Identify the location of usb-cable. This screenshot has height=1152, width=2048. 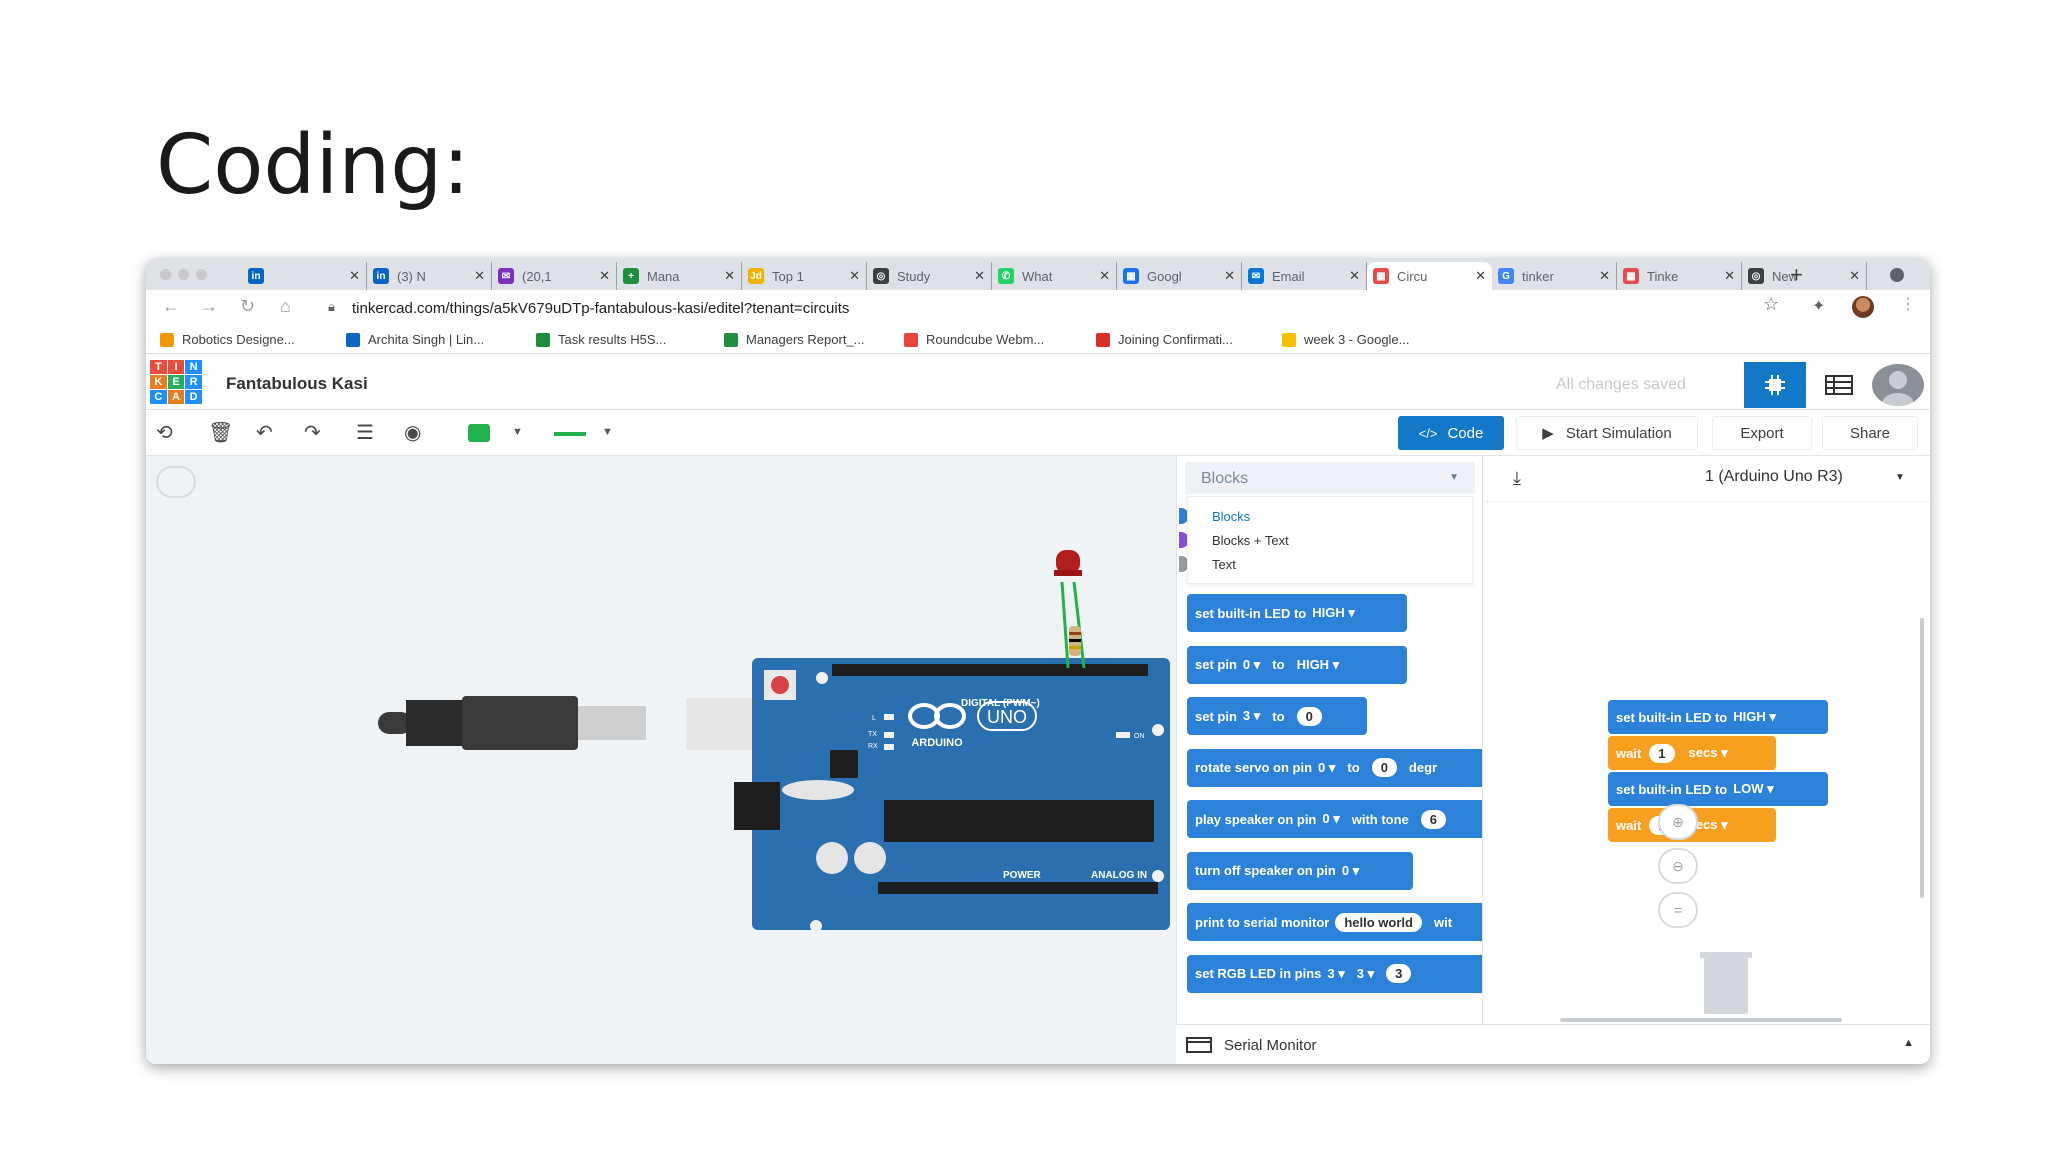
(571, 723).